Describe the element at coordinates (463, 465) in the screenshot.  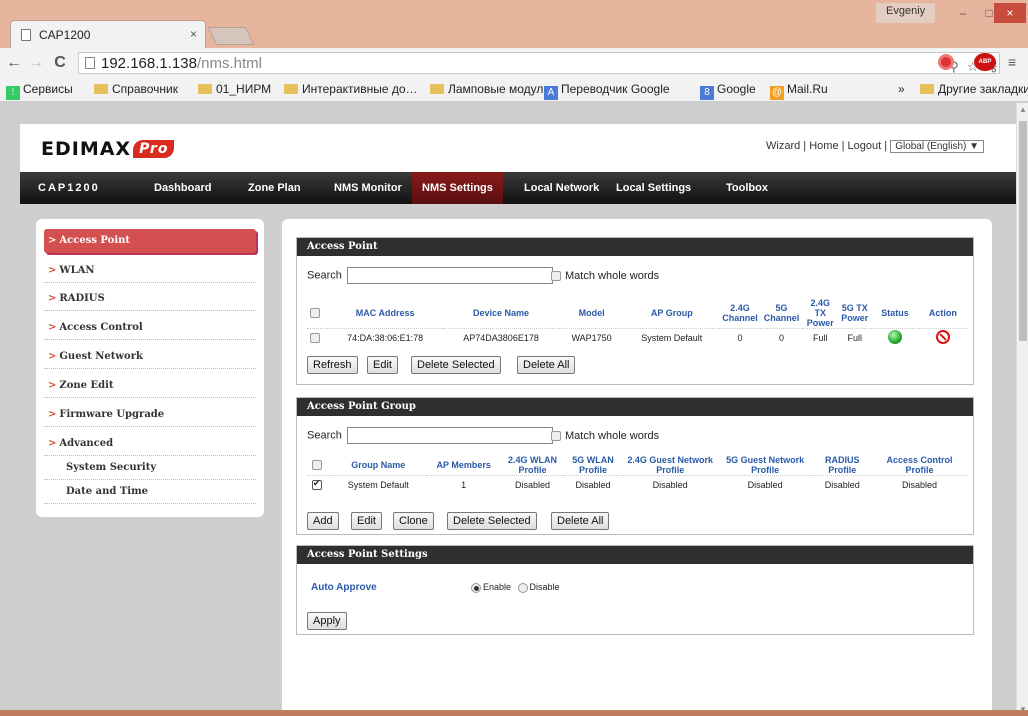
I see `col-header: AP Members` at that location.